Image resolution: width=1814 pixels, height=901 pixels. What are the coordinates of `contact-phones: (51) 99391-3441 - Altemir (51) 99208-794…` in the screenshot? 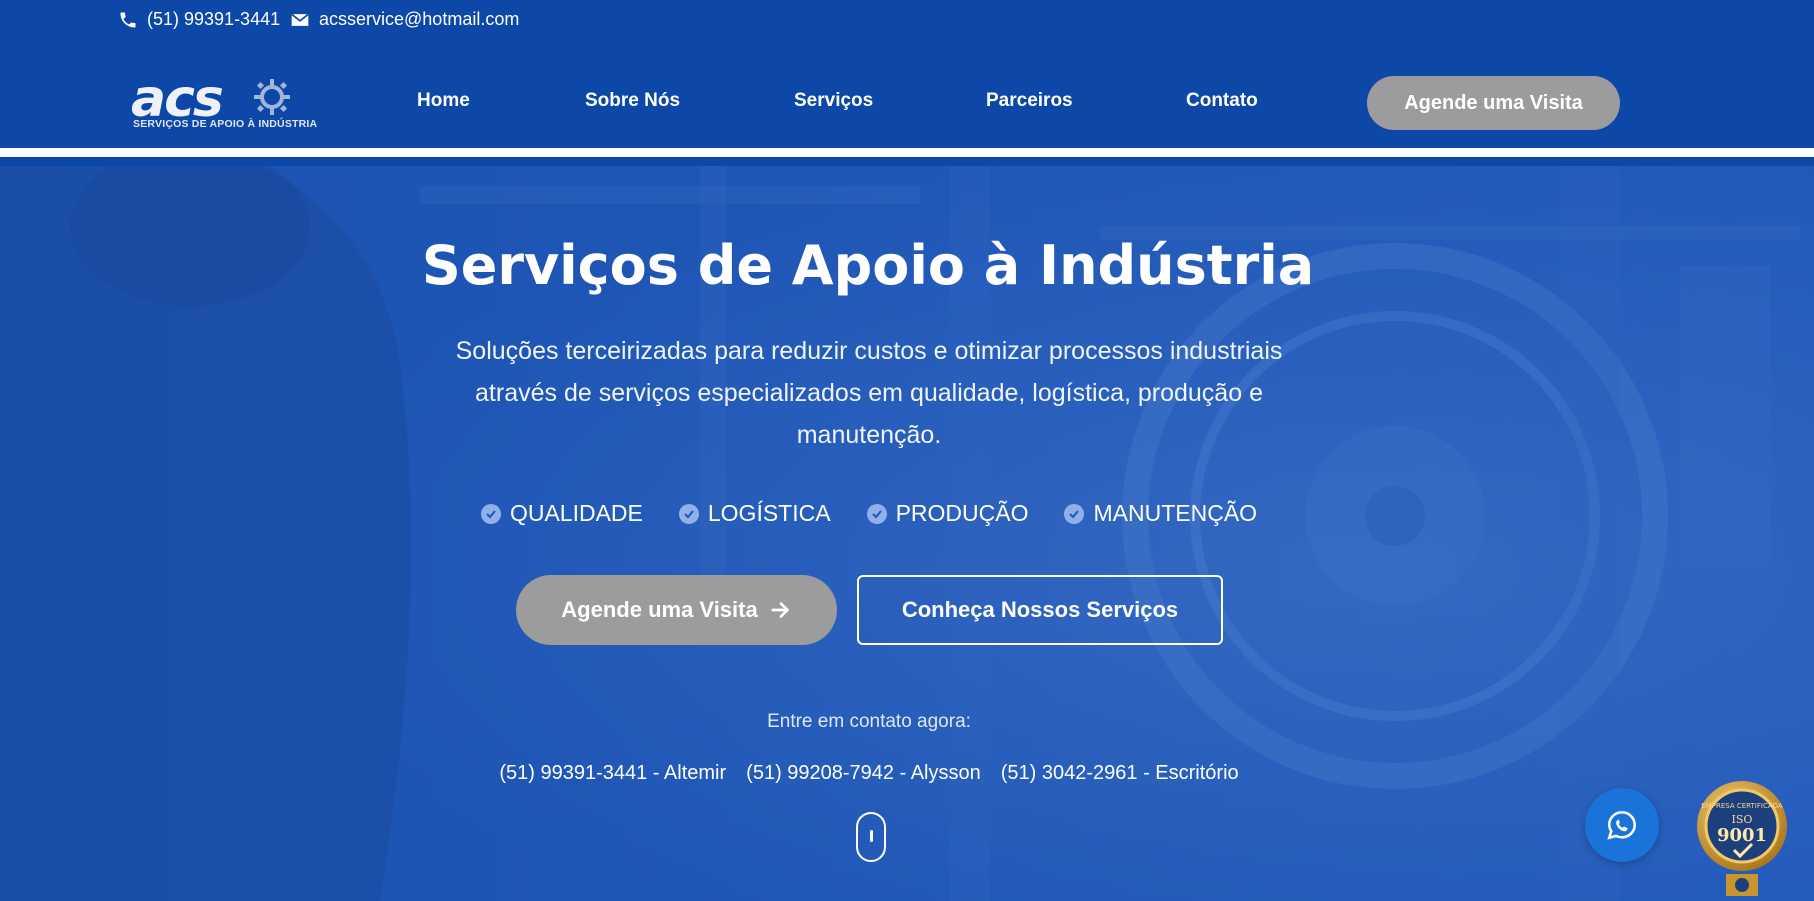 It's located at (869, 773).